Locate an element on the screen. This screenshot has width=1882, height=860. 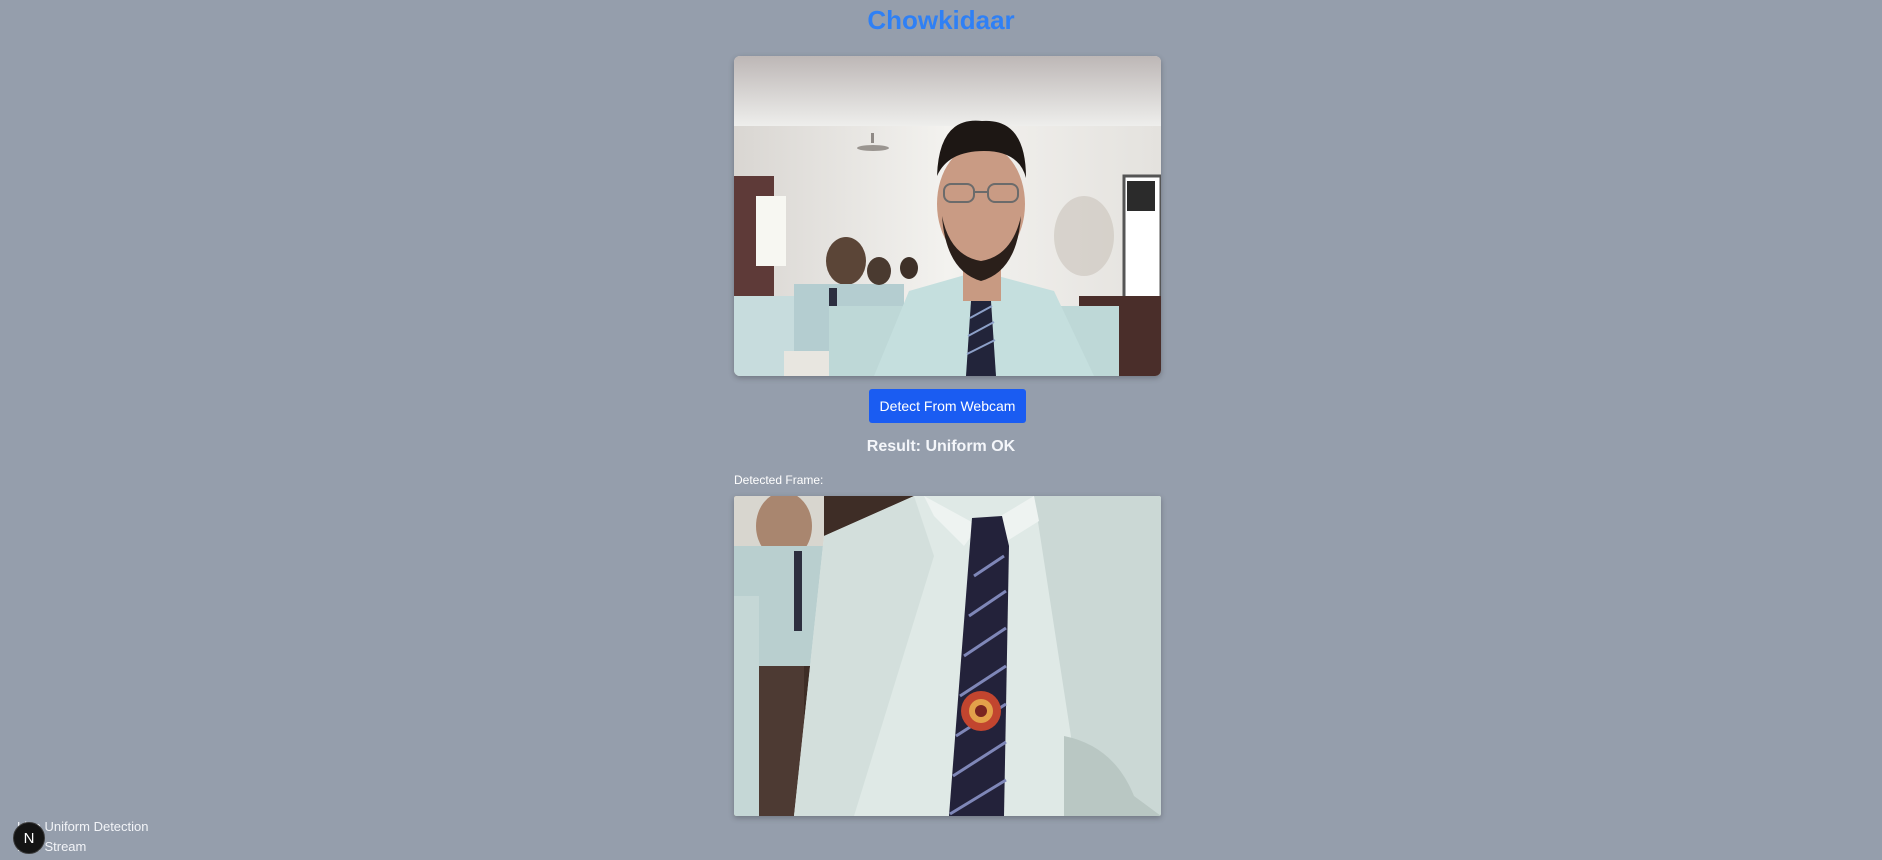
detect-from-webcam-button: Detect From Webcam is located at coordinates (947, 406).